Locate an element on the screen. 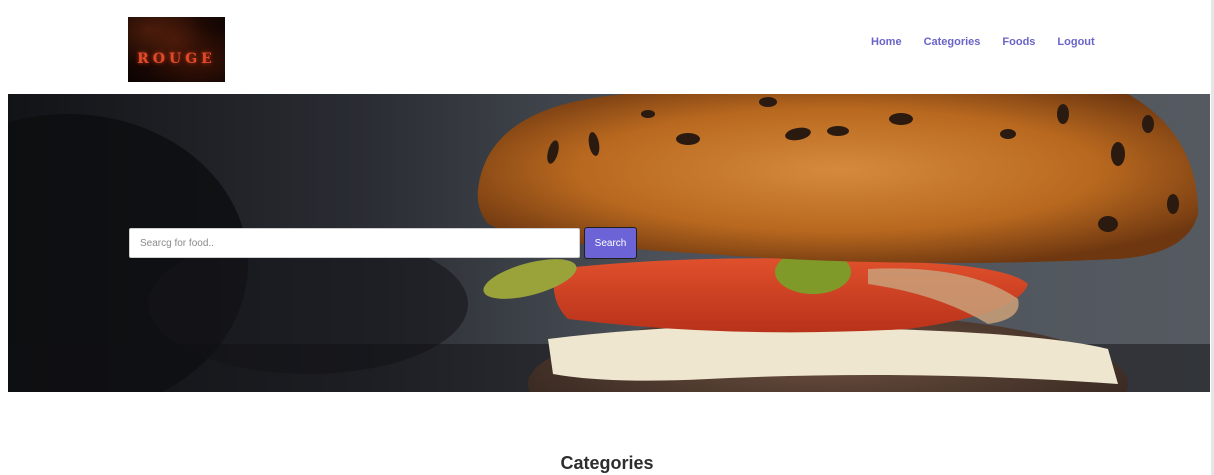 This screenshot has width=1214, height=475. logo: ROUGE is located at coordinates (176, 49).